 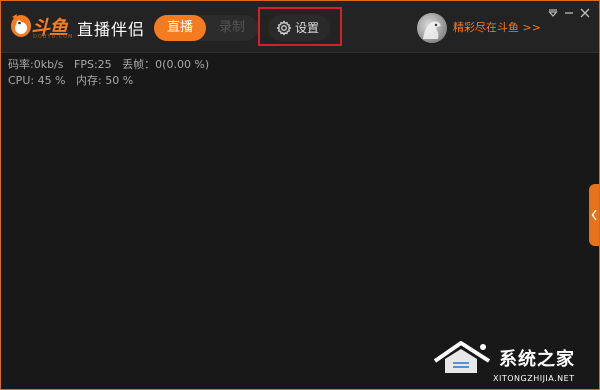 What do you see at coordinates (432, 28) in the screenshot?
I see `avatar` at bounding box center [432, 28].